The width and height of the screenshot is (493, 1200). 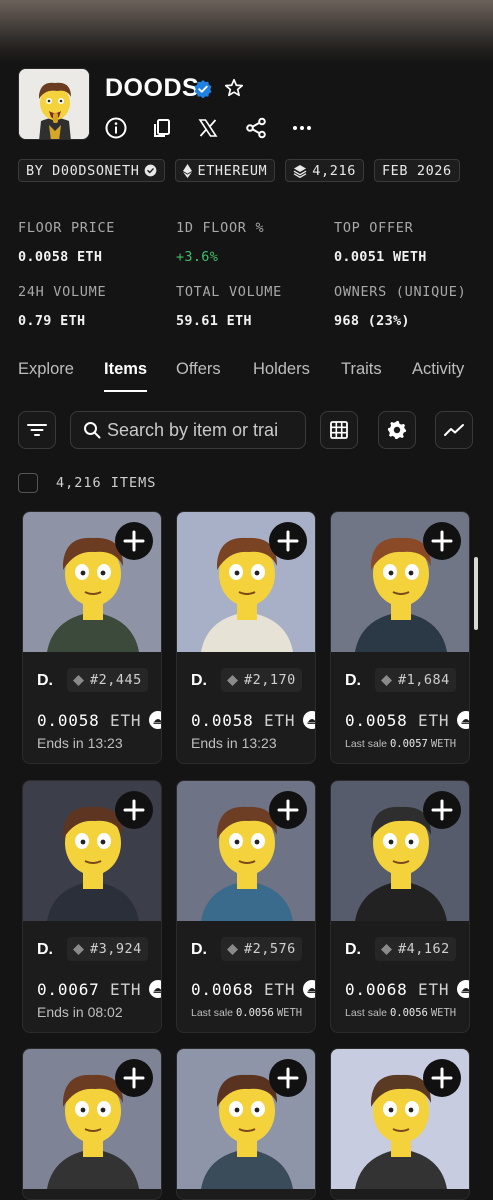 What do you see at coordinates (463, 989) in the screenshot?
I see `marketplace-icon` at bounding box center [463, 989].